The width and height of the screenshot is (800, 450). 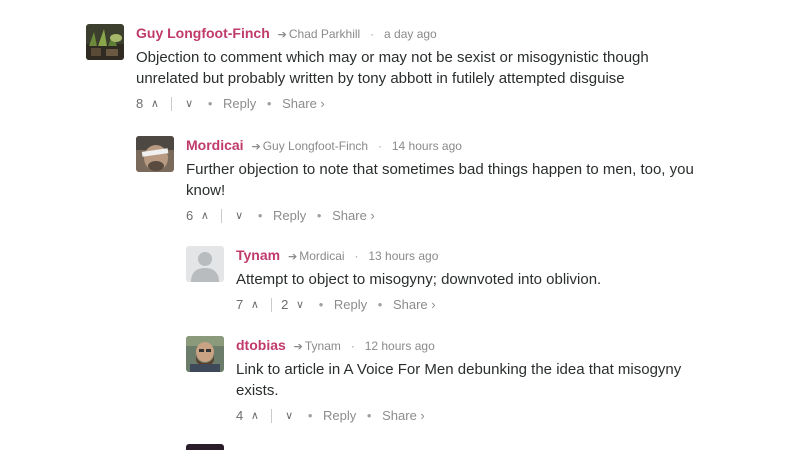 I want to click on upvote-count: 8, so click(x=140, y=103).